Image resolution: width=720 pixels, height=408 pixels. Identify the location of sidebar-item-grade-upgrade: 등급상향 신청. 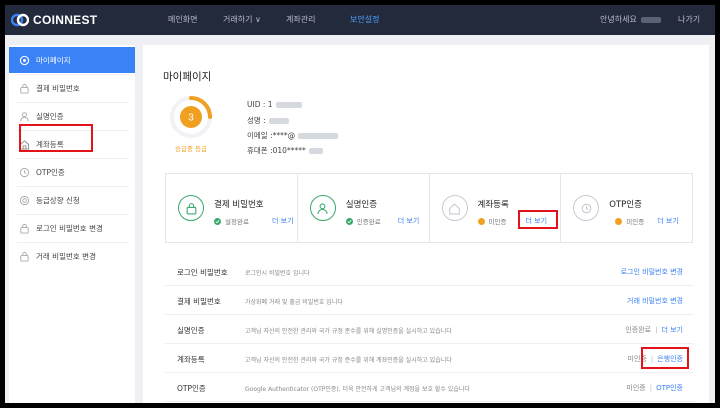
(72, 200).